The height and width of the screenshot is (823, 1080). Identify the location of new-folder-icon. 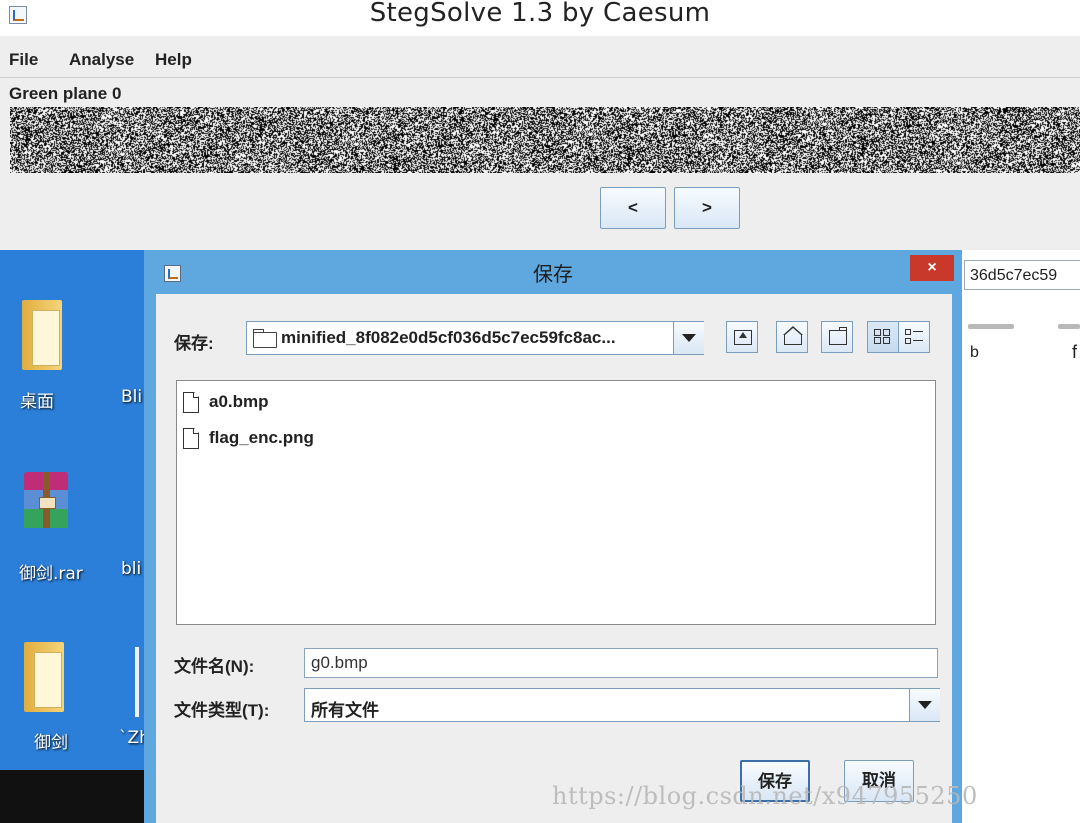
(838, 336).